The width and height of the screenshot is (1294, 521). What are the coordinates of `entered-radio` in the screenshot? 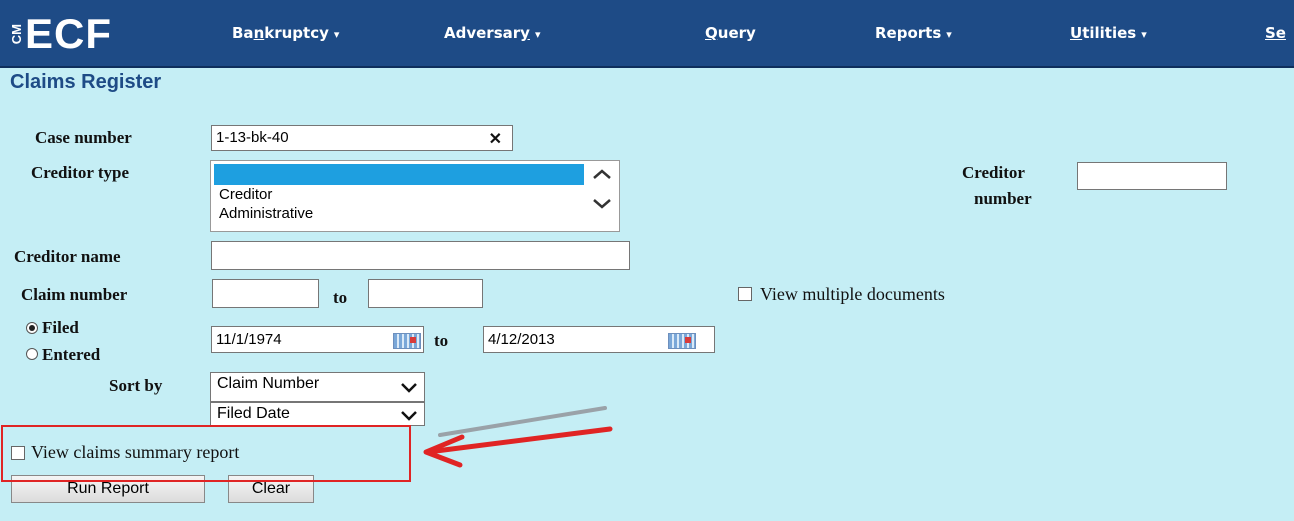 It's located at (32, 354).